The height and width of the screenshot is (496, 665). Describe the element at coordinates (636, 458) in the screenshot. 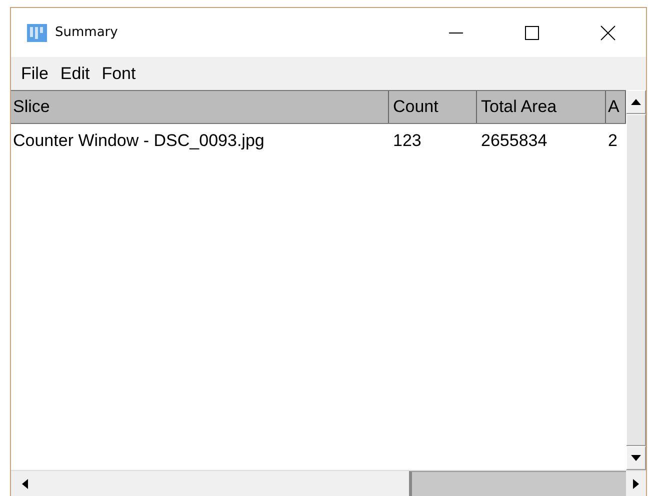

I see `scroll-down-icon` at that location.